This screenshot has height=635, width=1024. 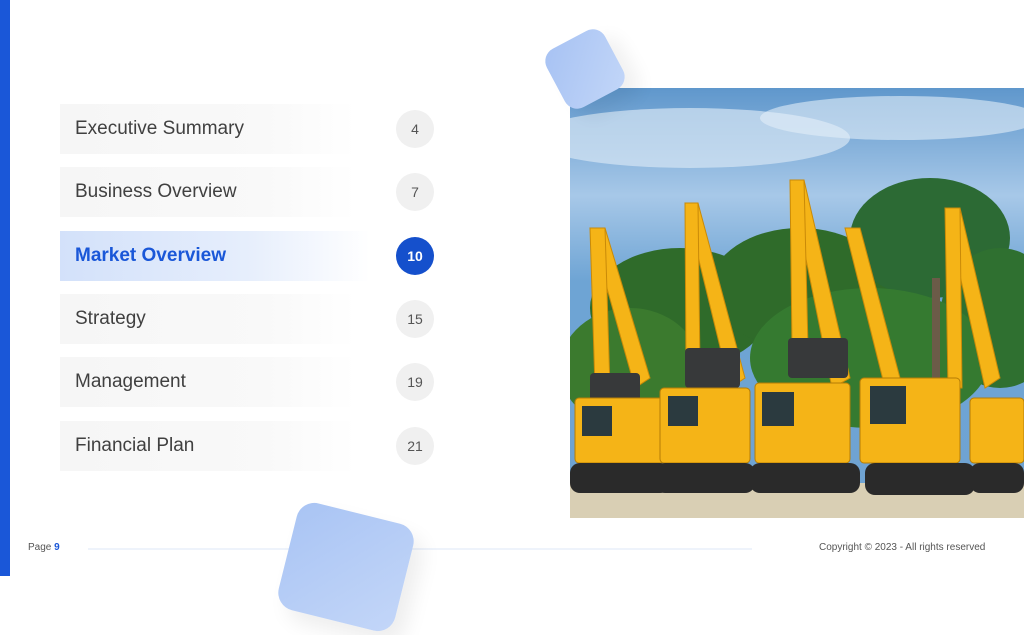 I want to click on page-badge: 19, so click(x=415, y=382).